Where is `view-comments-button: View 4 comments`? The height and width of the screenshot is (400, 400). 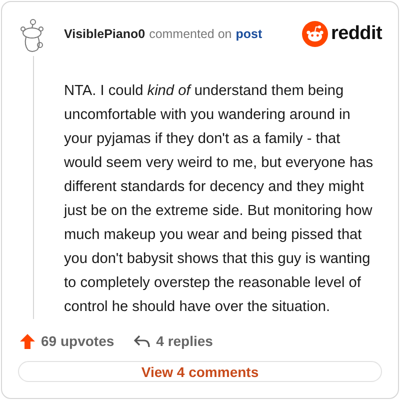 view-comments-button: View 4 comments is located at coordinates (200, 371).